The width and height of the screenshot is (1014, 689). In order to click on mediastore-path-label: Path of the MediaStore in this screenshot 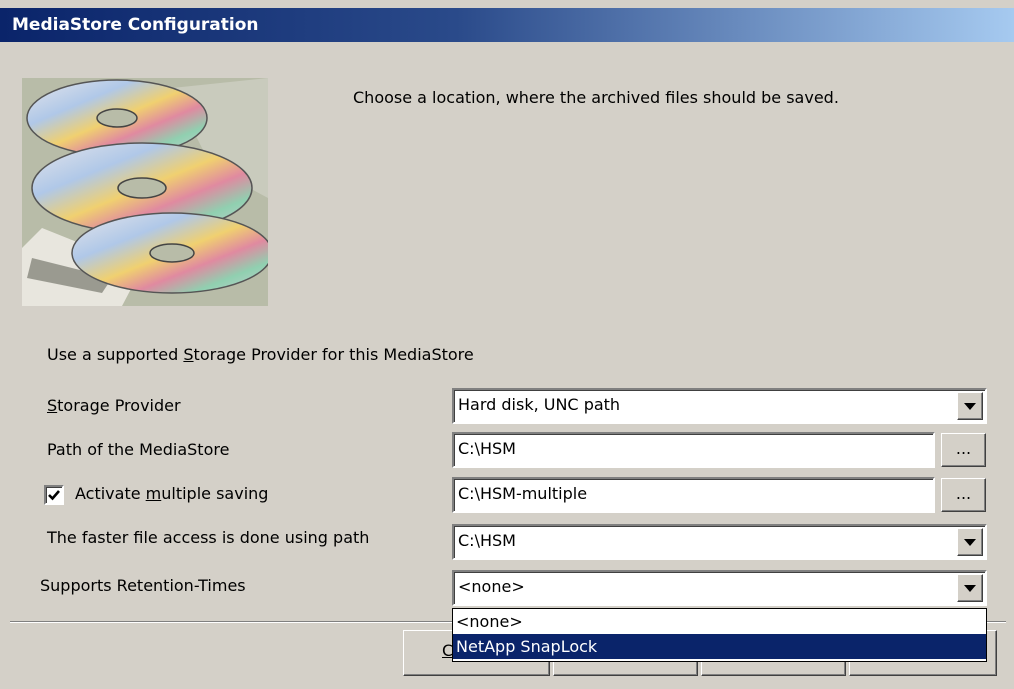, I will do `click(138, 449)`.